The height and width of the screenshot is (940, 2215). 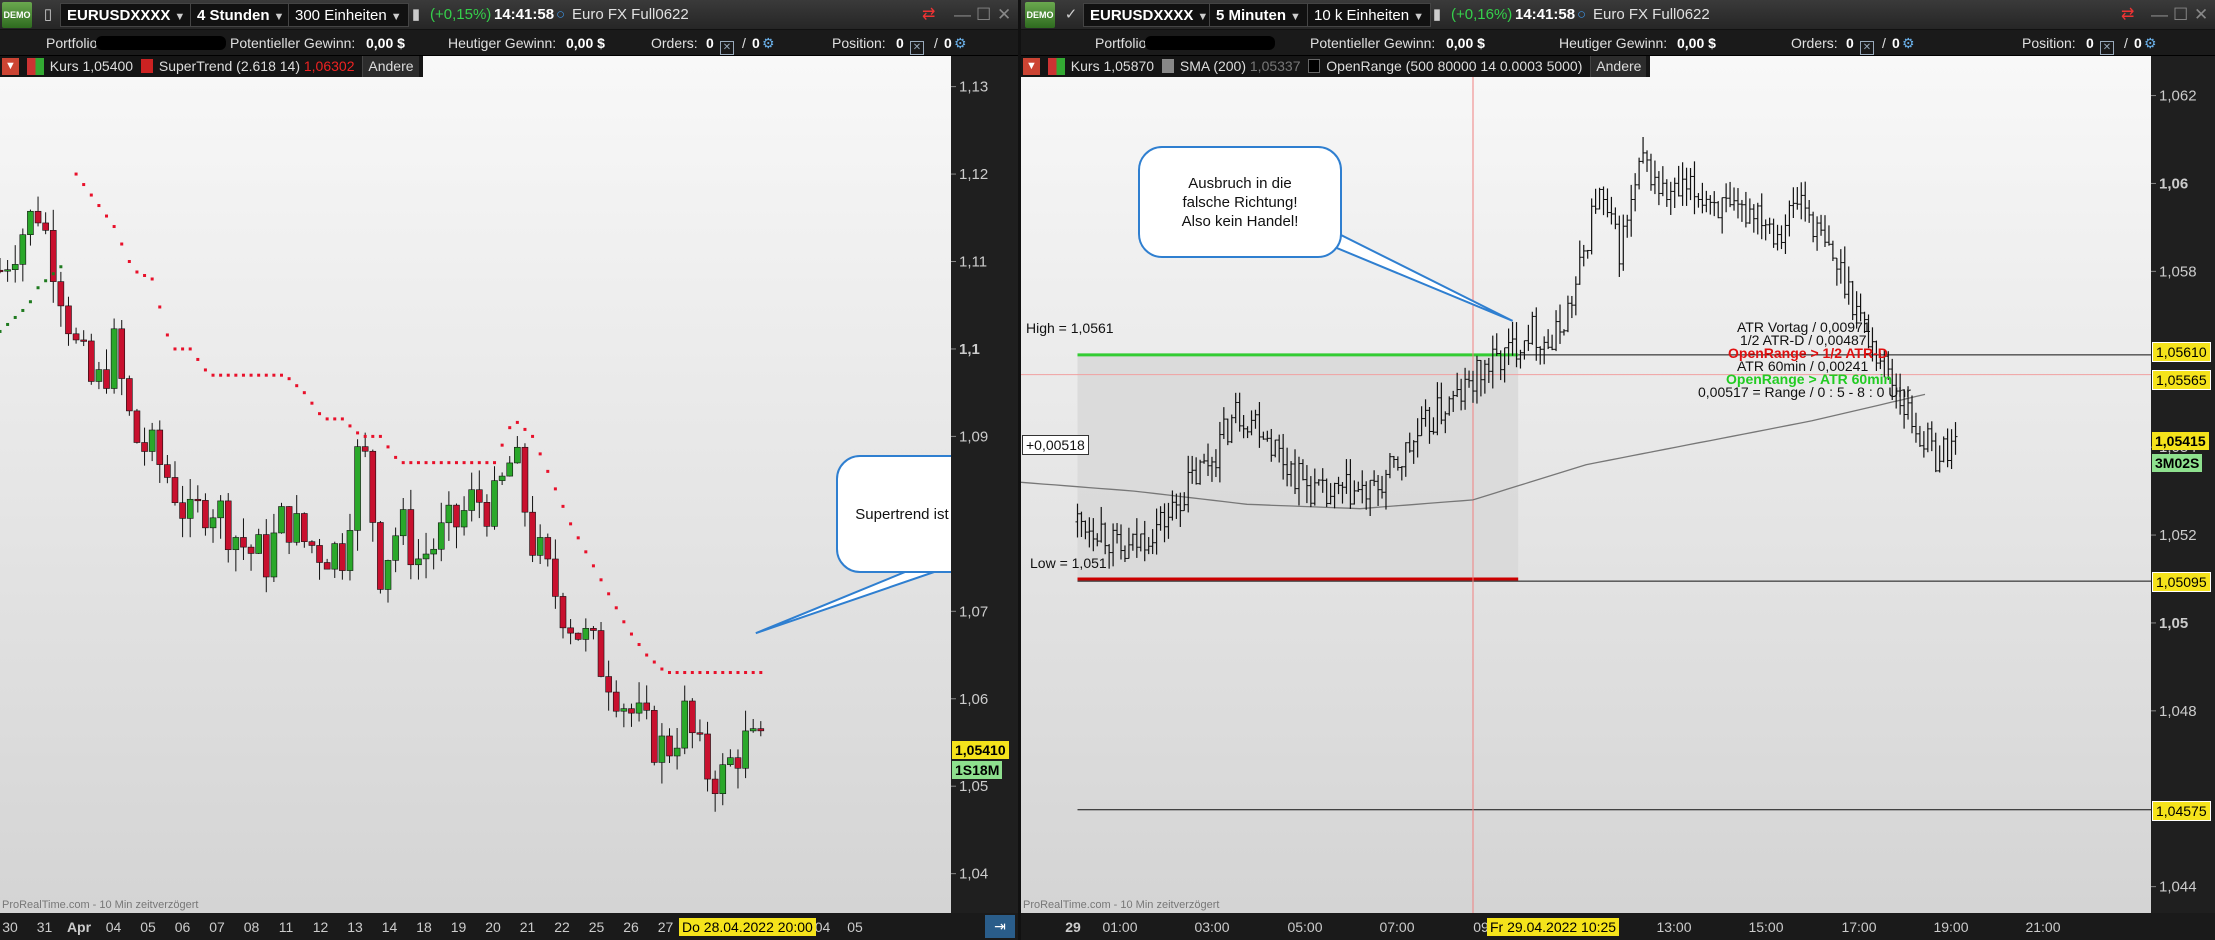 I want to click on position-label: Position:, so click(x=2049, y=43).